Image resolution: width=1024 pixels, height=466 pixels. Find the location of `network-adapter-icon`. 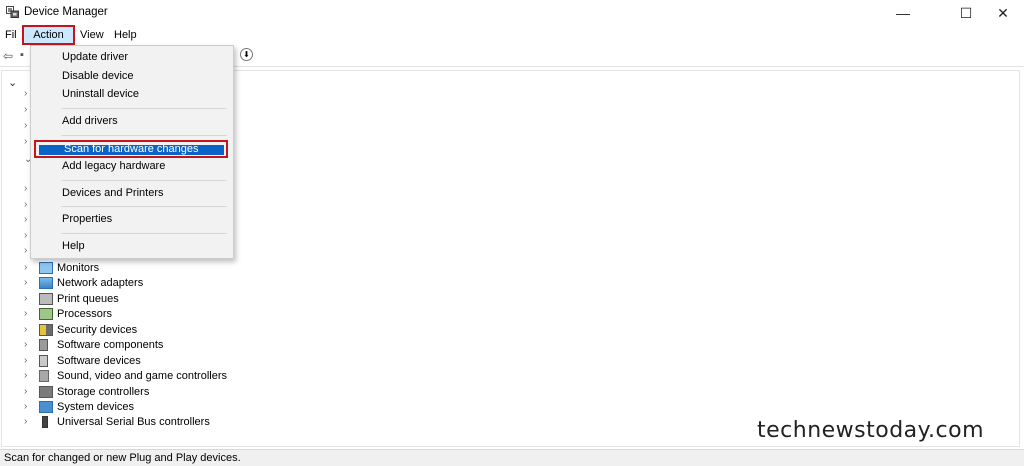

network-adapter-icon is located at coordinates (46, 282).